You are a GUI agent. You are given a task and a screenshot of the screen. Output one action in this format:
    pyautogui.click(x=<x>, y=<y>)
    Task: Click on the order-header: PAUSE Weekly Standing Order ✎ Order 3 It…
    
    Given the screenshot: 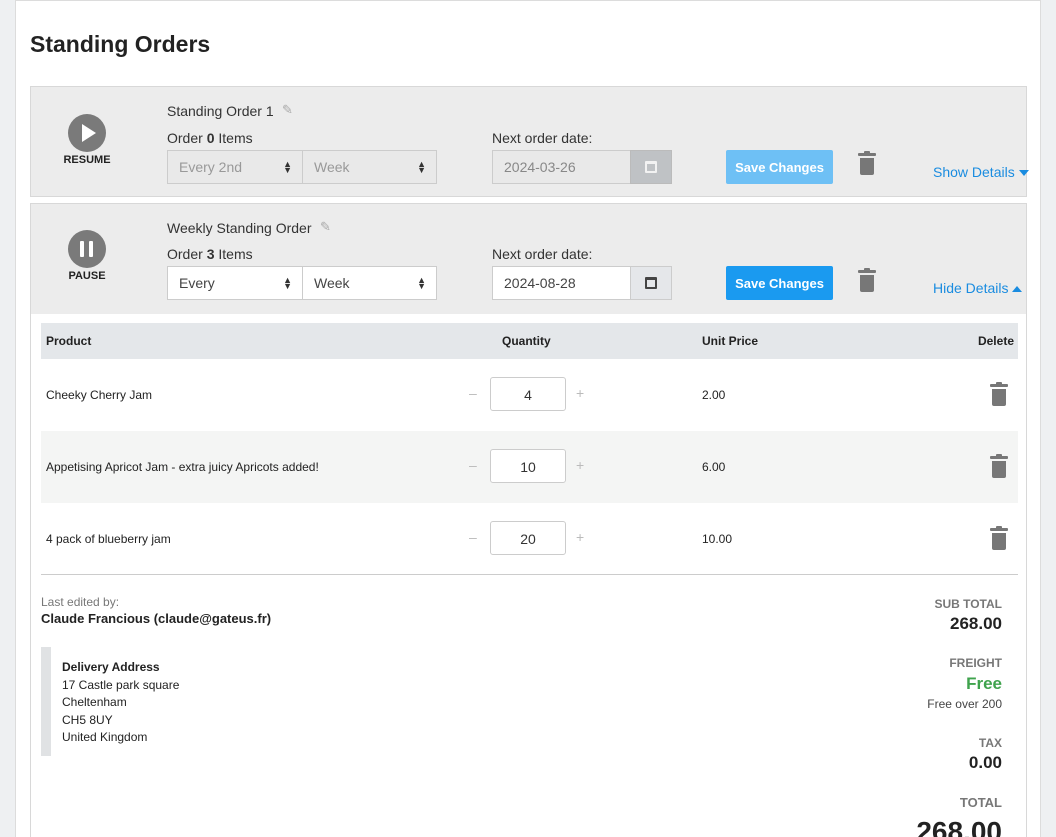 What is the action you would take?
    pyautogui.click(x=528, y=259)
    